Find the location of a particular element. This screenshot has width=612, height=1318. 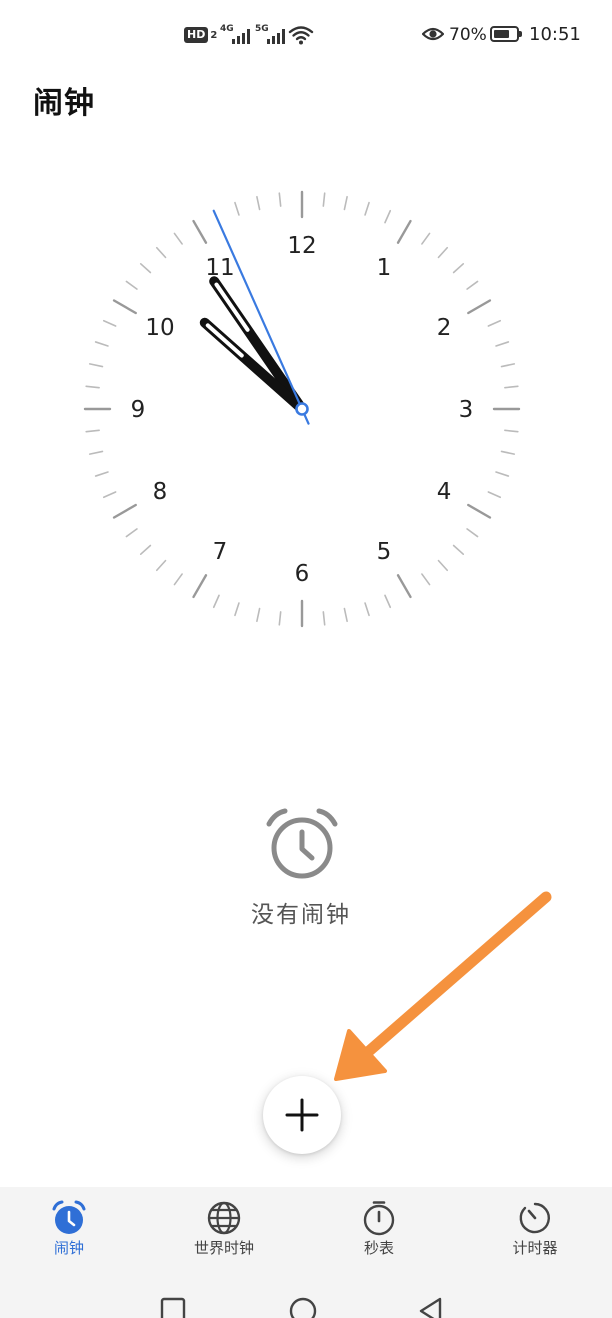

hour-hand-highlight is located at coordinates (232, 307).